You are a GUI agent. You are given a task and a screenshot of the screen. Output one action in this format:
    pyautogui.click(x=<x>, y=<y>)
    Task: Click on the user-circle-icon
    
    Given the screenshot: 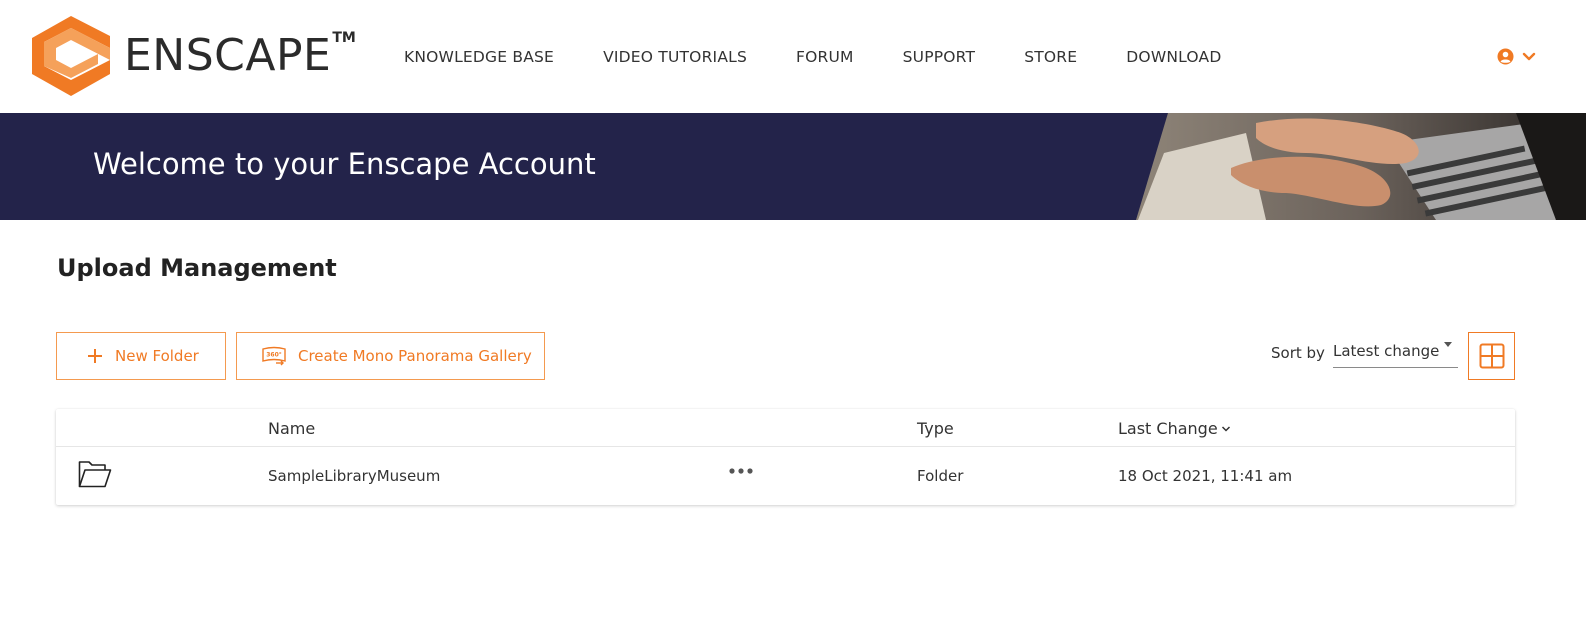 What is the action you would take?
    pyautogui.click(x=1505, y=56)
    